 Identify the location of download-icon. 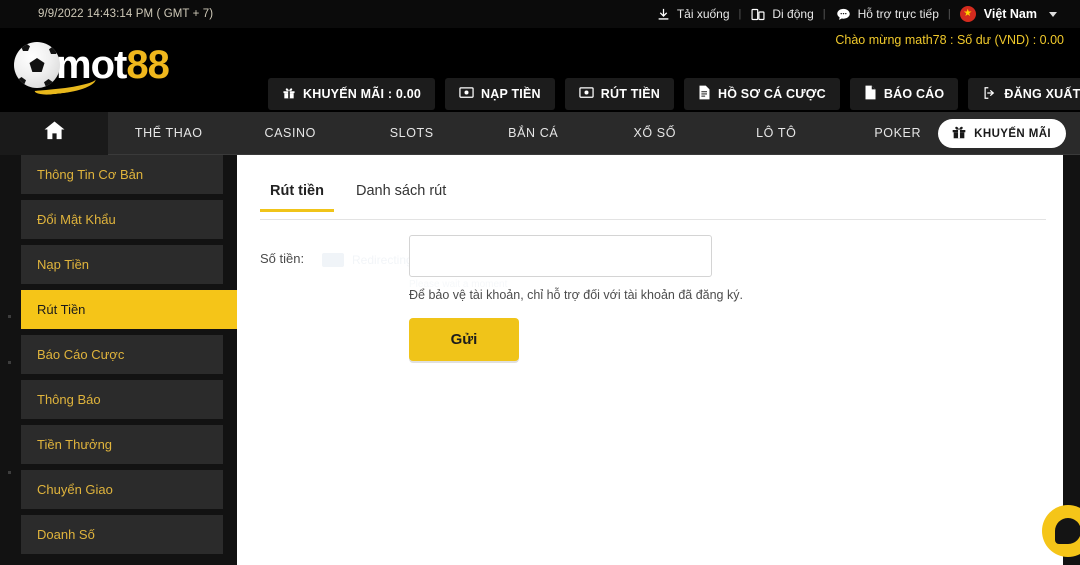
(663, 14).